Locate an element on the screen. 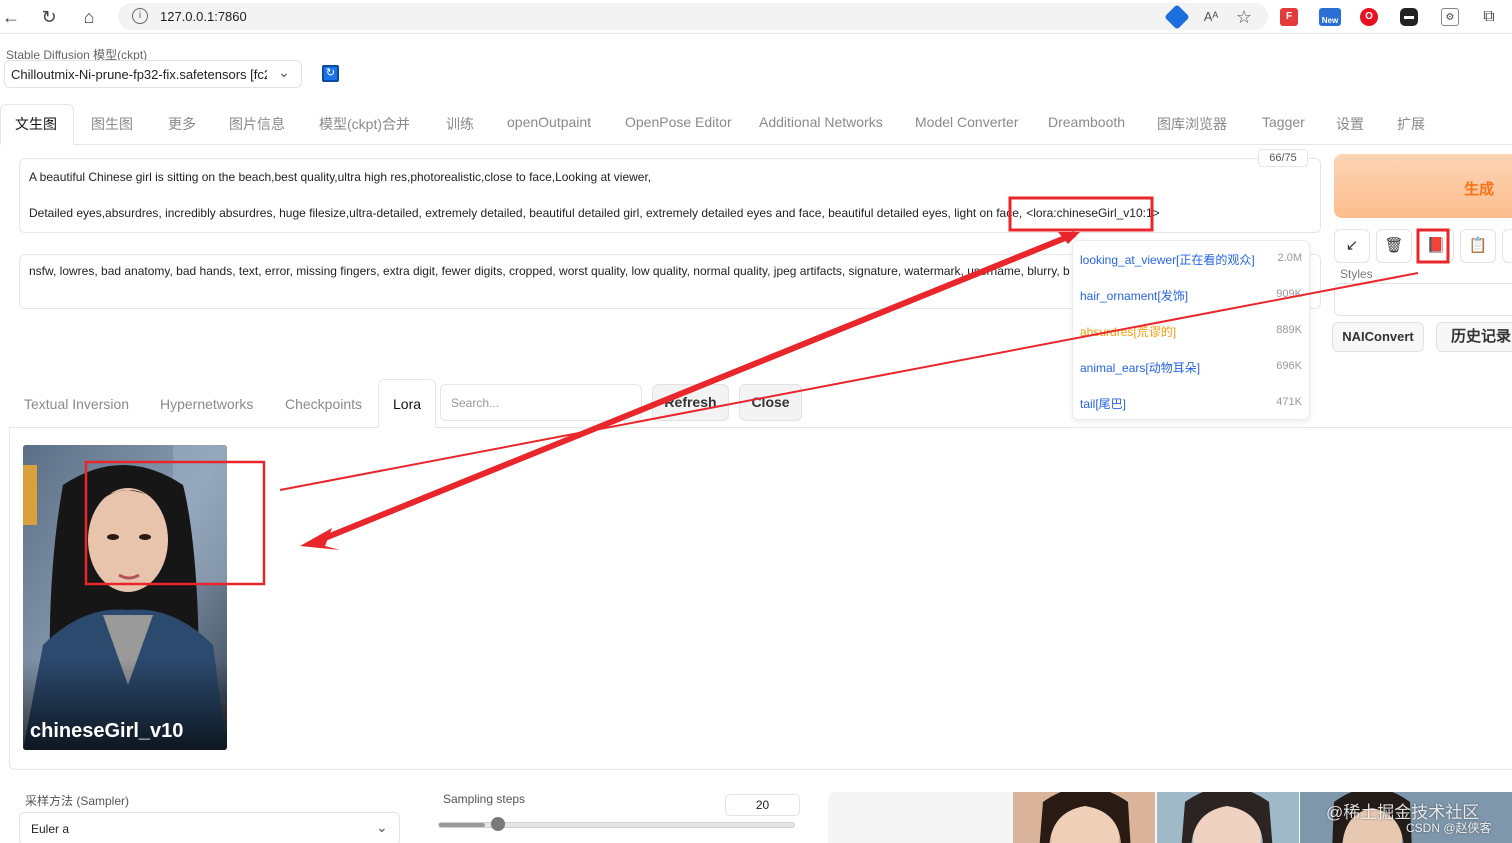  tab-settings: 设置 is located at coordinates (1350, 124).